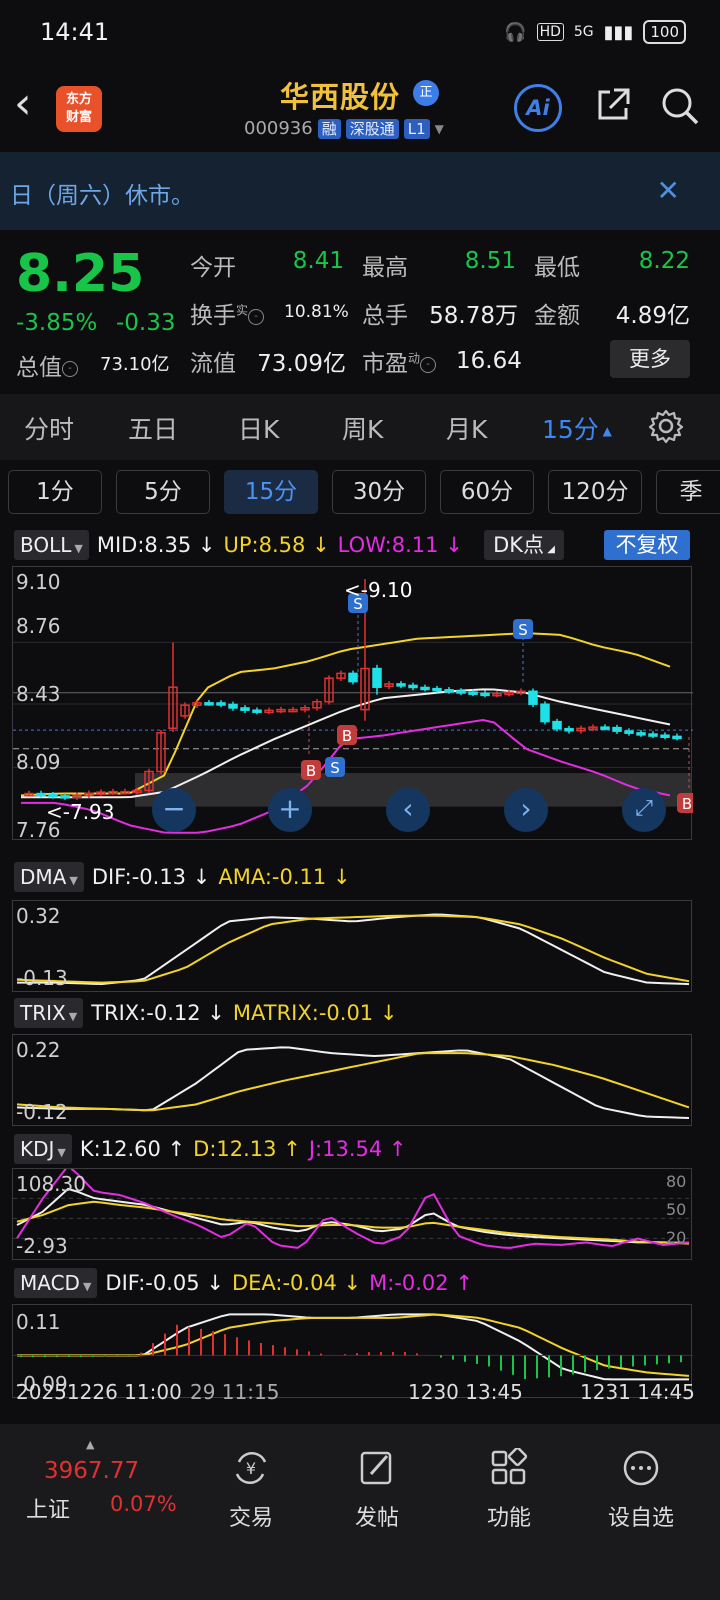 The width and height of the screenshot is (720, 1600). Describe the element at coordinates (340, 95) in the screenshot. I see `stock-name: 华西股份` at that location.